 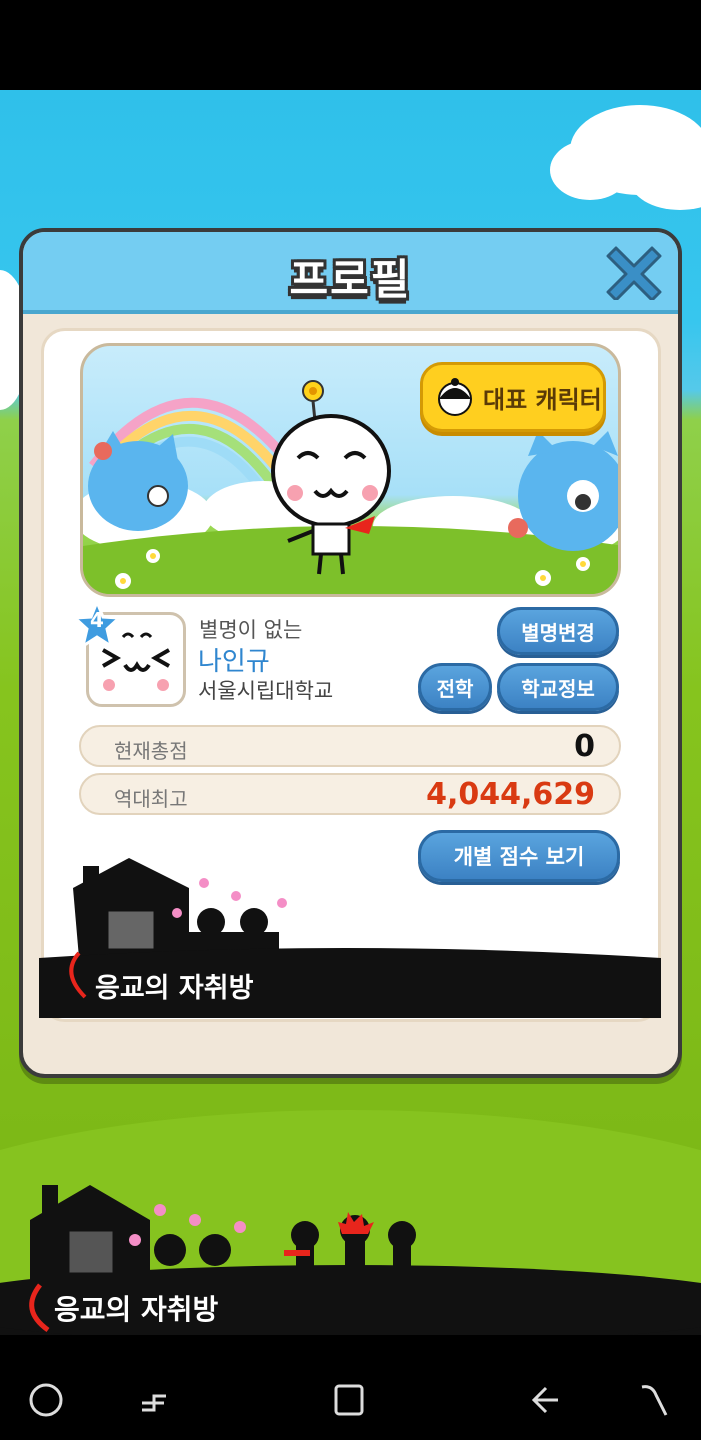 I want to click on current-score-label: 현재총점, so click(x=151, y=751).